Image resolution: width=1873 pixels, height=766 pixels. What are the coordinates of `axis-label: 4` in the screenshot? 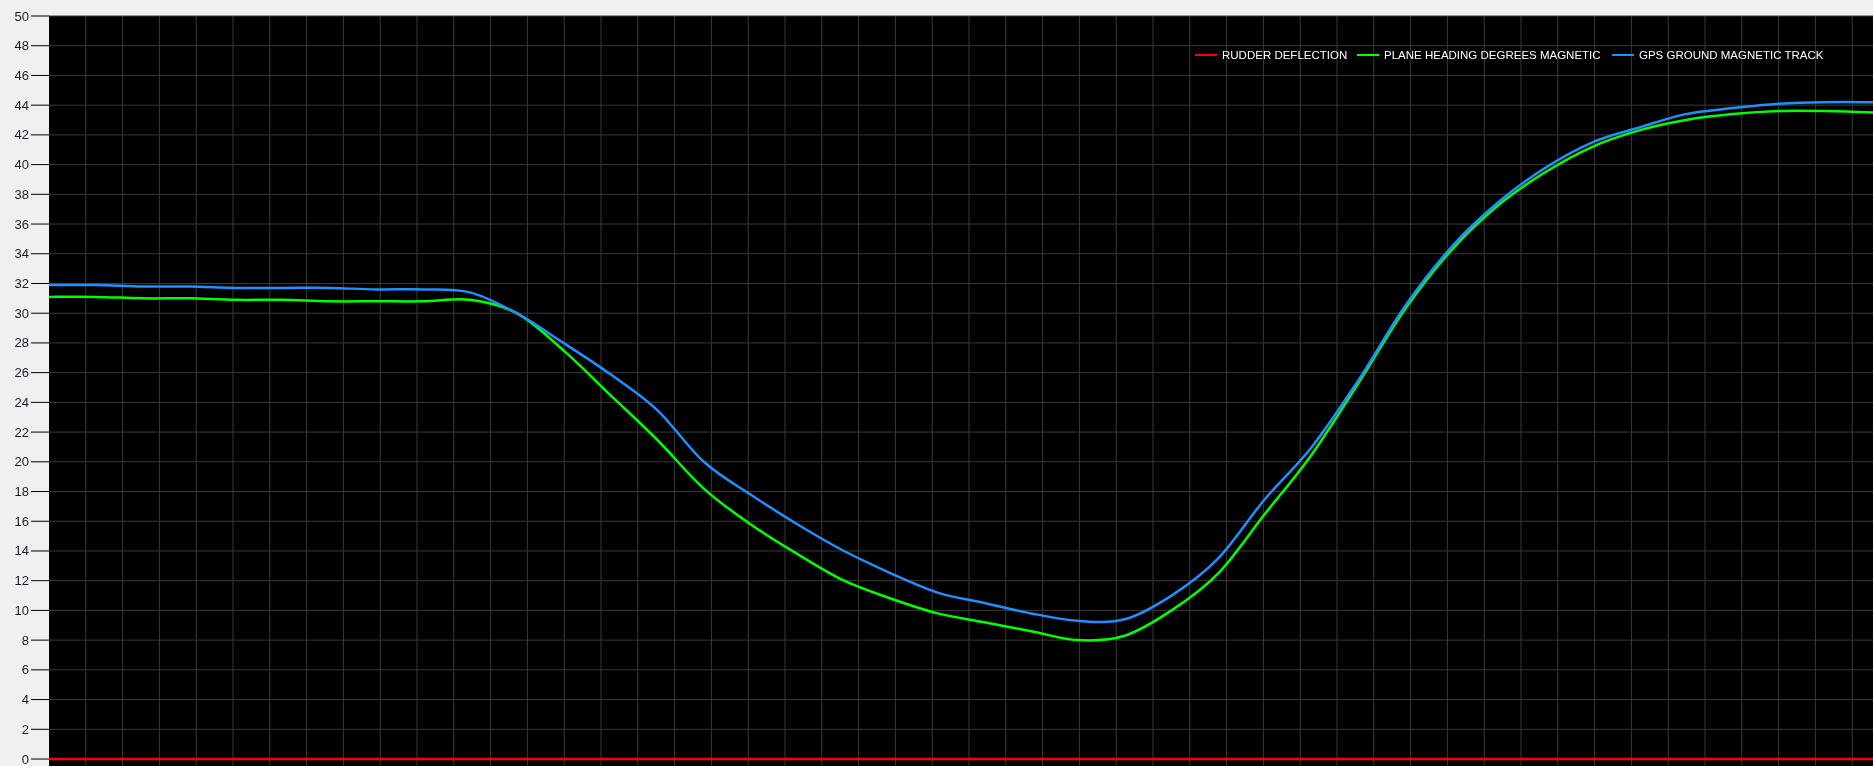 It's located at (25, 700).